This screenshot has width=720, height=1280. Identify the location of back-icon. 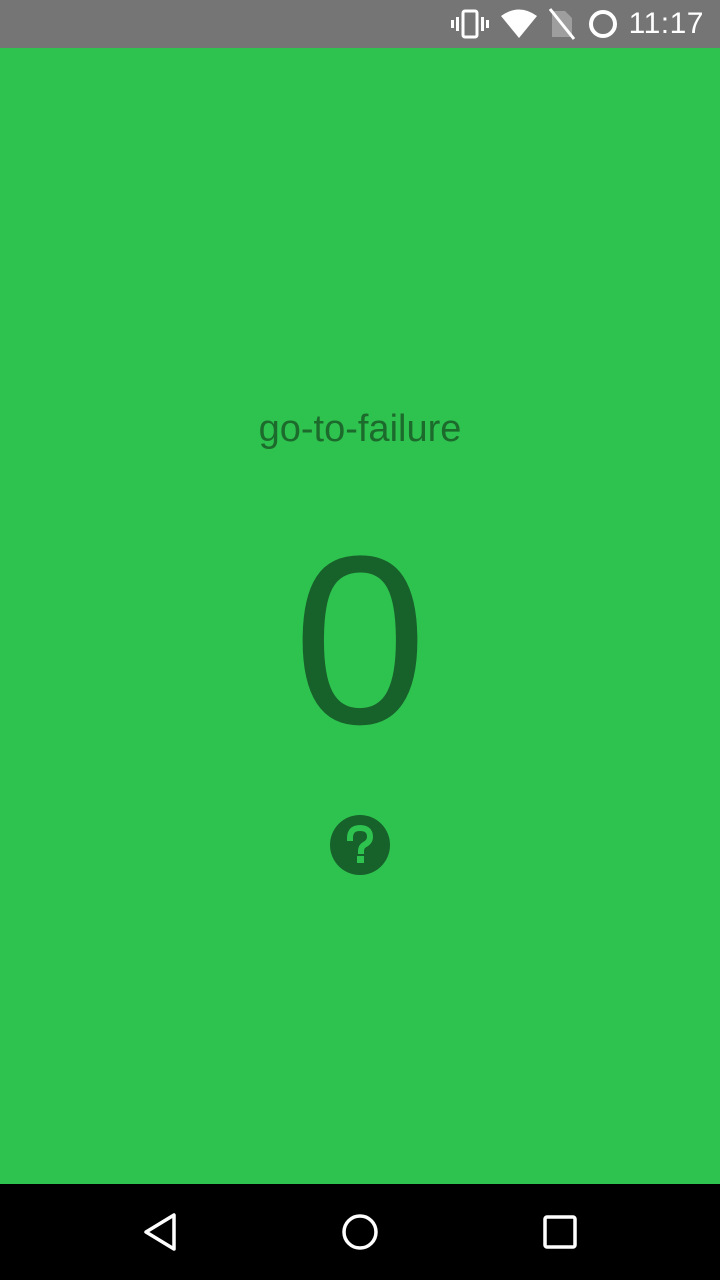
(160, 1232).